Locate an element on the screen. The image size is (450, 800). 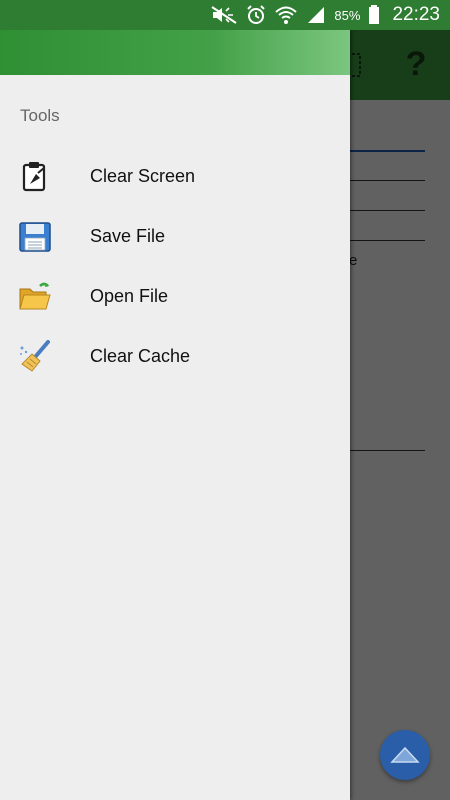
section-title: Tools is located at coordinates (40, 115).